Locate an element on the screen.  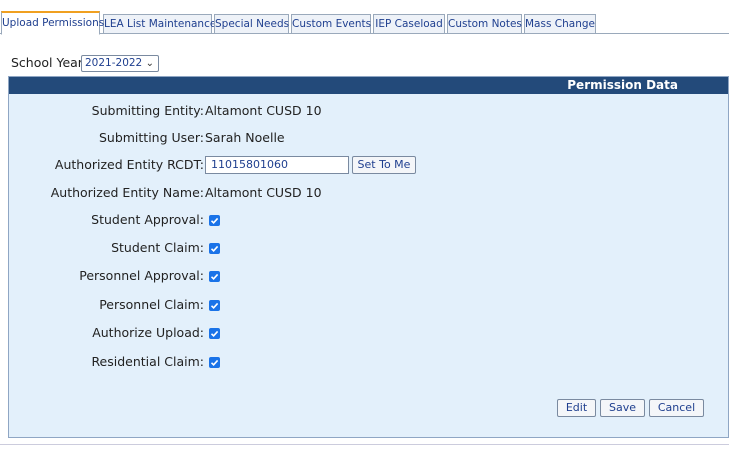
personnel-approval-label: Personnel Approval: is located at coordinates (141, 275).